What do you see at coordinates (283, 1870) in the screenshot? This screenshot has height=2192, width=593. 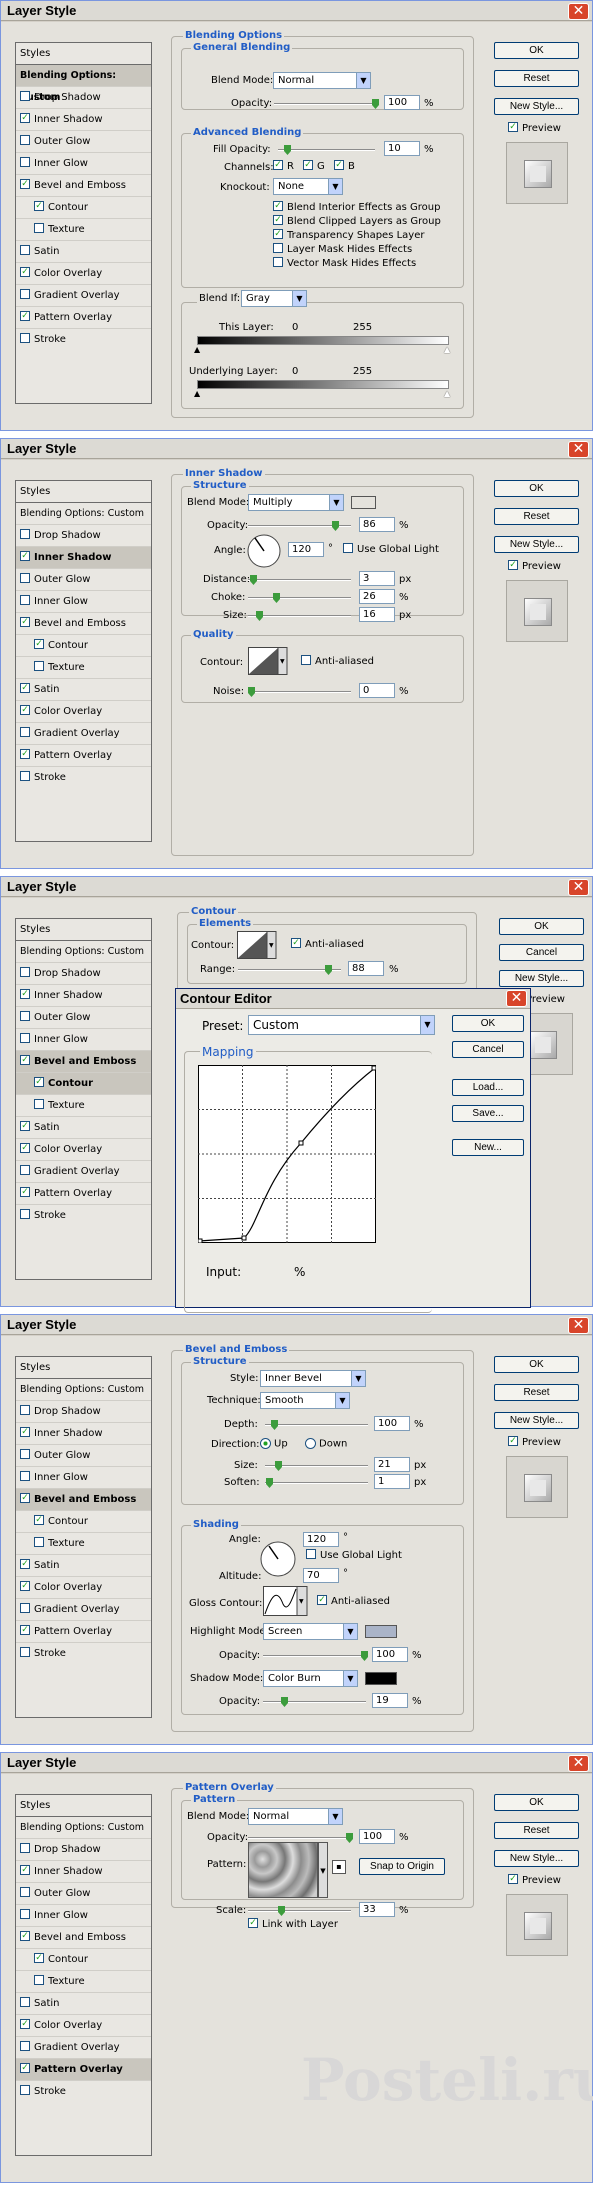 I see `pattern-thumbnail` at bounding box center [283, 1870].